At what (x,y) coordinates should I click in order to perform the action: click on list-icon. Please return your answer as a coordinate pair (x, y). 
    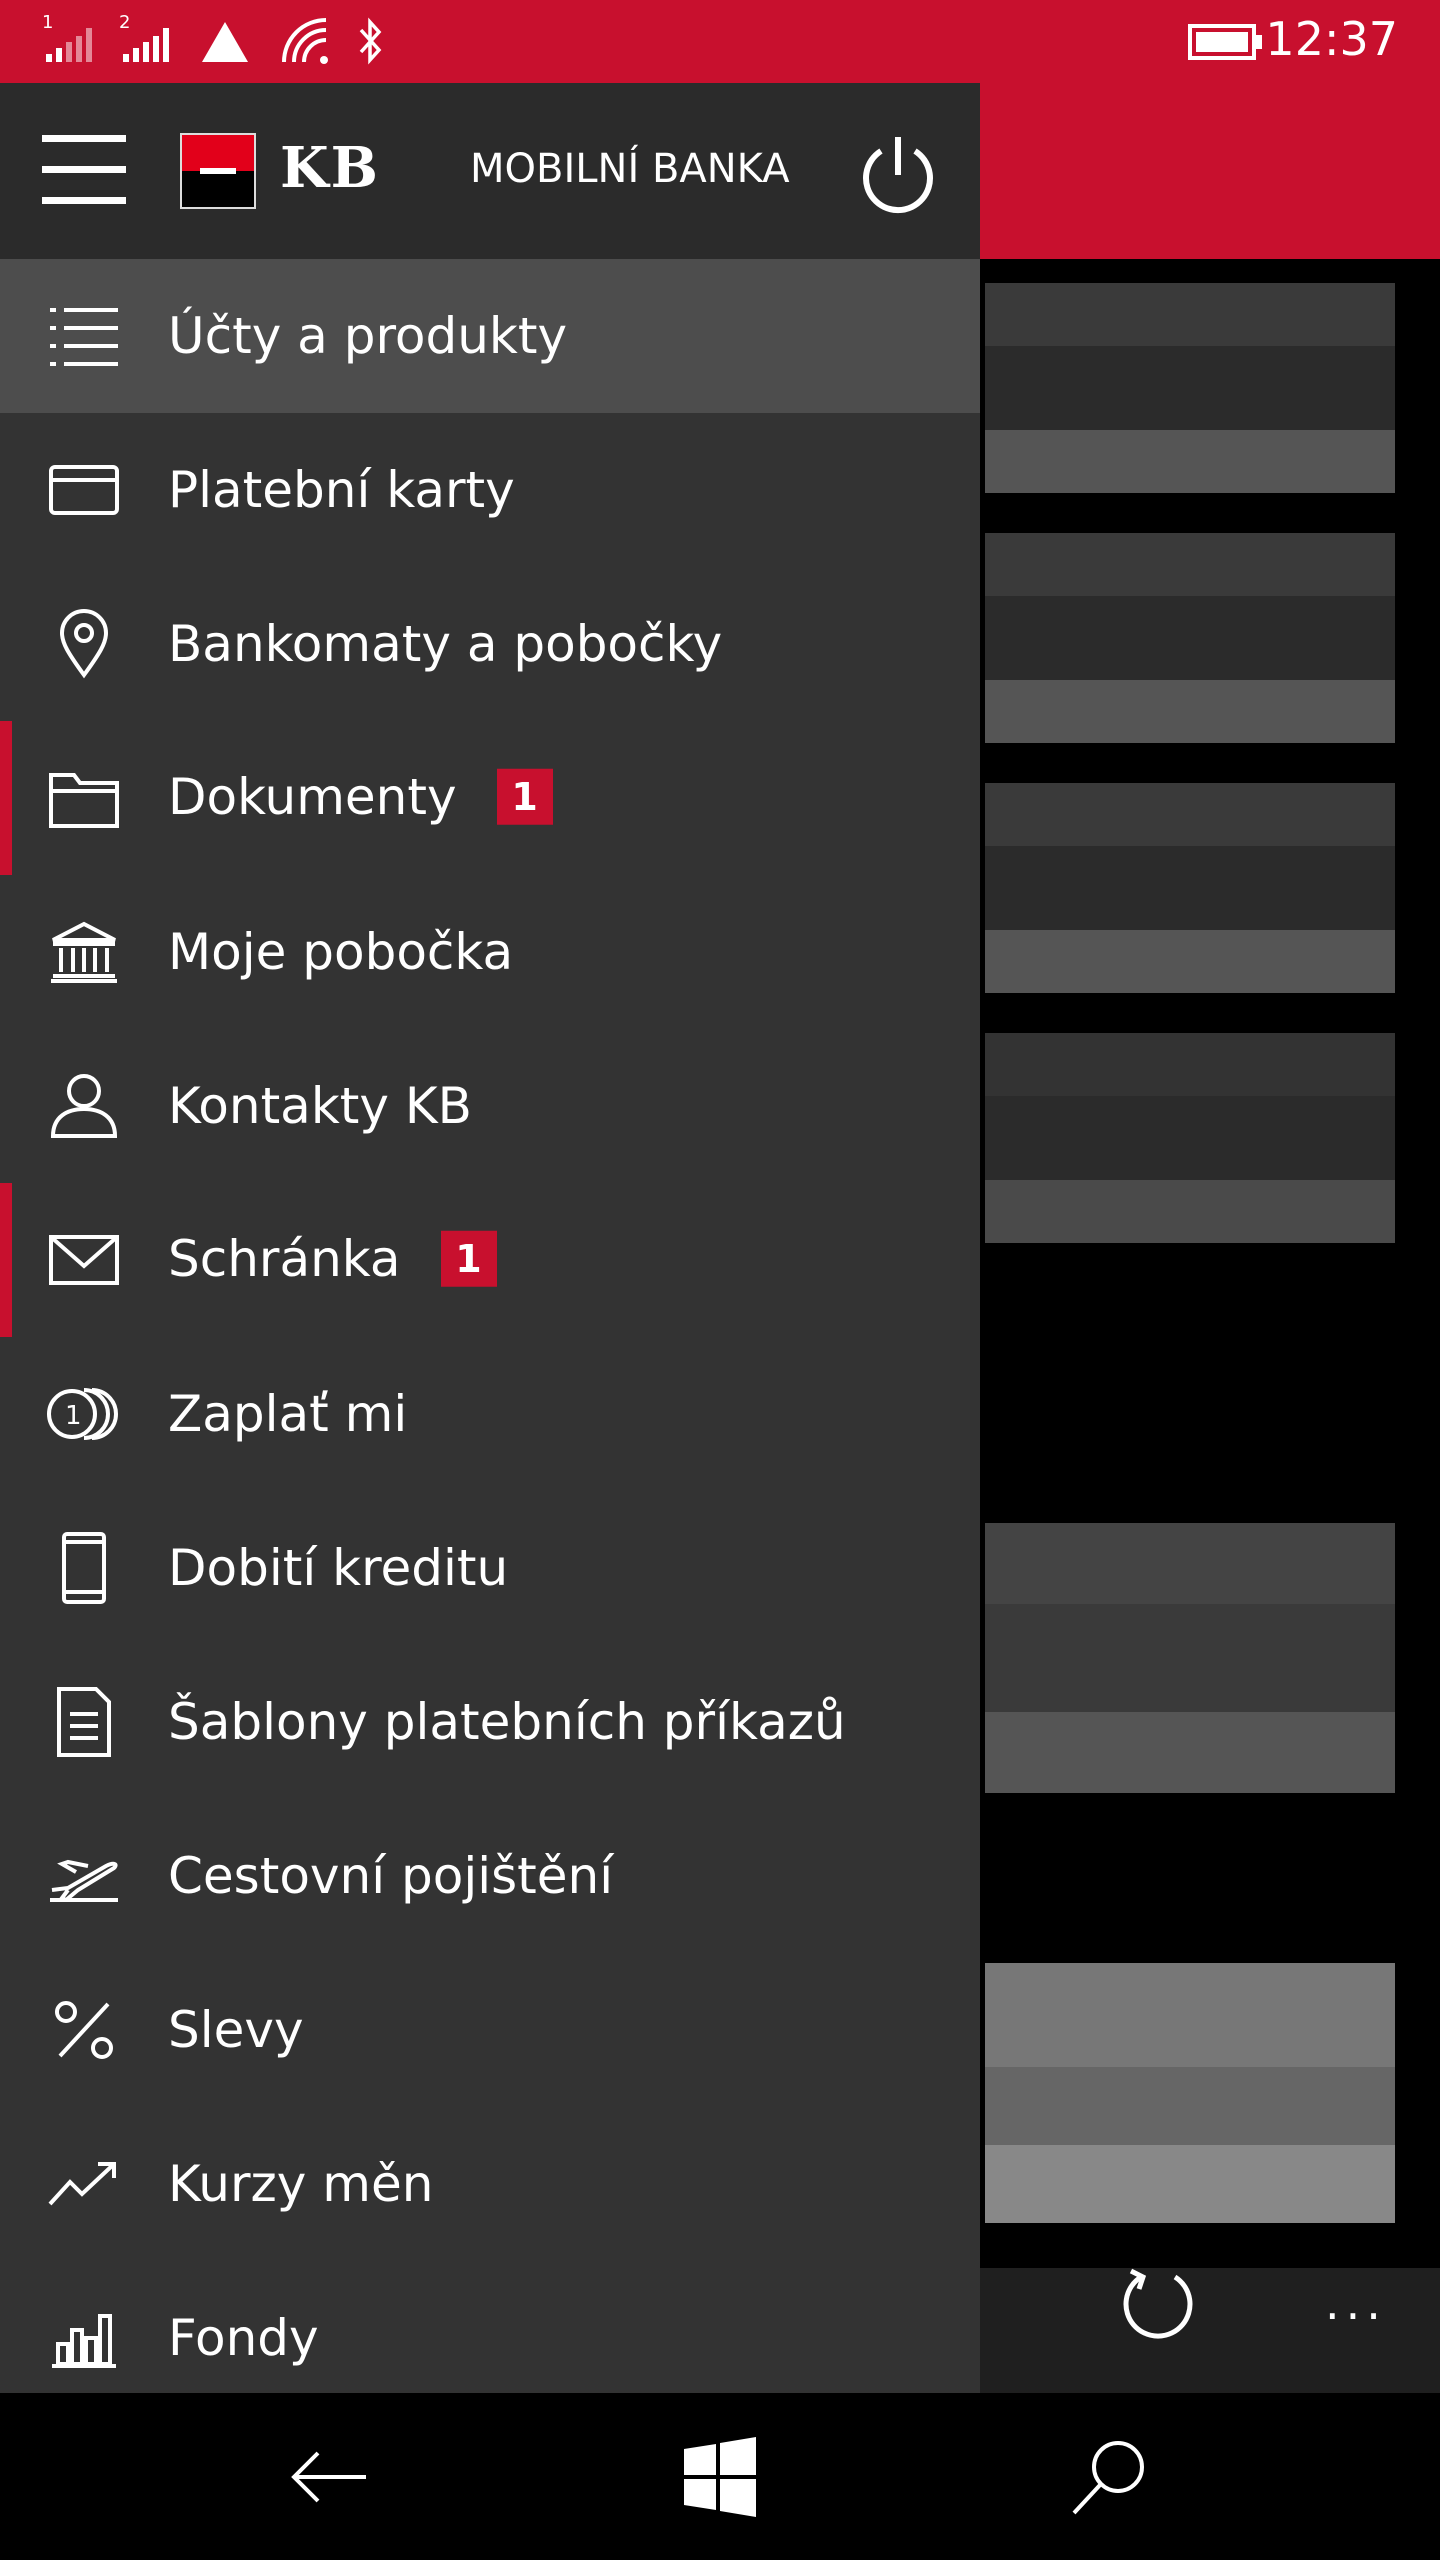
    Looking at the image, I should click on (84, 336).